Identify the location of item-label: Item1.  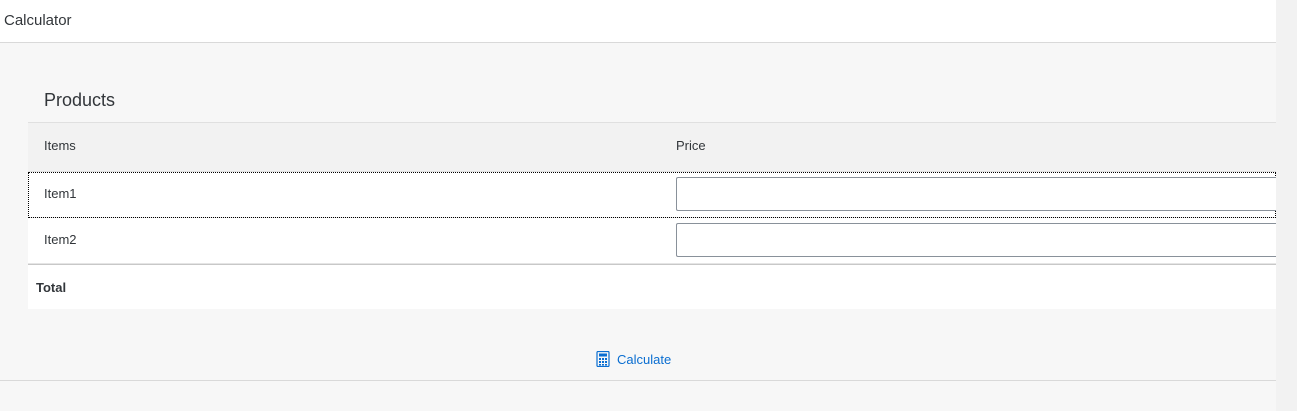
(60, 193).